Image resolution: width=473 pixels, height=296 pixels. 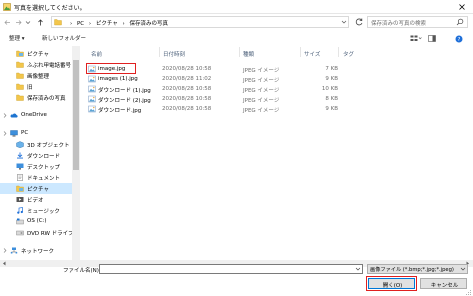 I want to click on nav-item: OS (C:), so click(x=36, y=221).